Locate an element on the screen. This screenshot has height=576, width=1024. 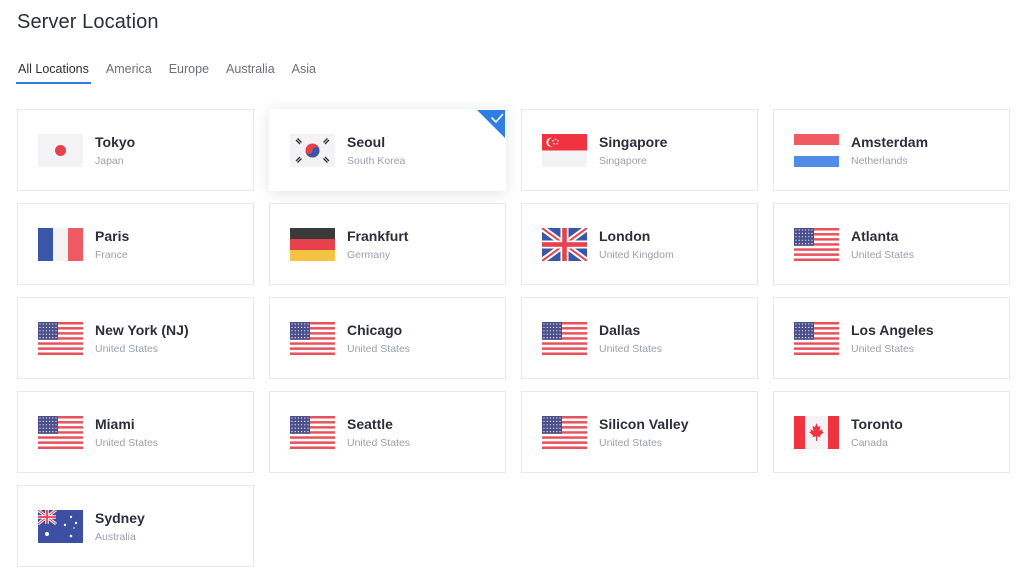
france-flag-icon is located at coordinates (60, 244).